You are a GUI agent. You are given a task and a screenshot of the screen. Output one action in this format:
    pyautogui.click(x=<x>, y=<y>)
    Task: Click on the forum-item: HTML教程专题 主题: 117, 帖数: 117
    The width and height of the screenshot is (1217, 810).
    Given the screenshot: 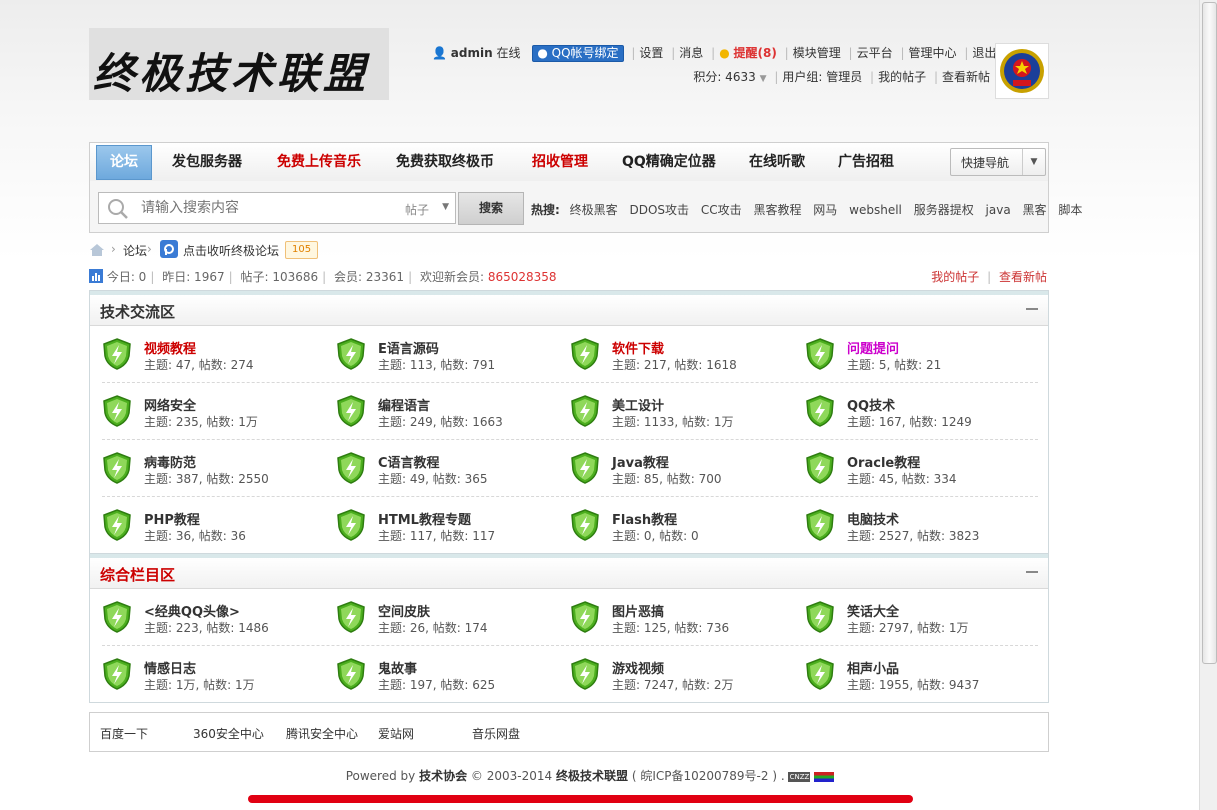 What is the action you would take?
    pyautogui.click(x=439, y=525)
    